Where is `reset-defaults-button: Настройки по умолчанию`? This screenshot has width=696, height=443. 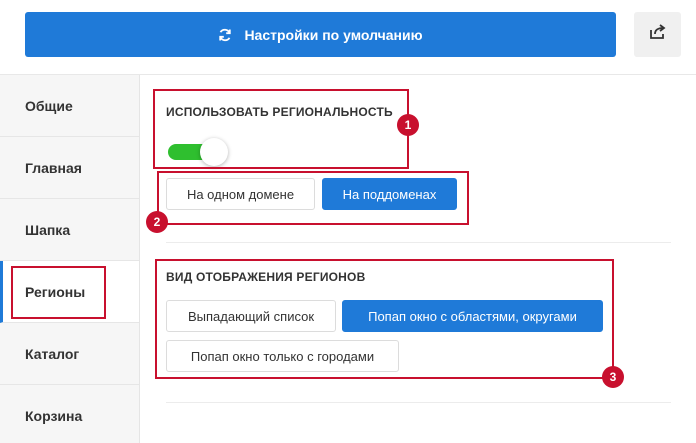 reset-defaults-button: Настройки по умолчанию is located at coordinates (320, 34).